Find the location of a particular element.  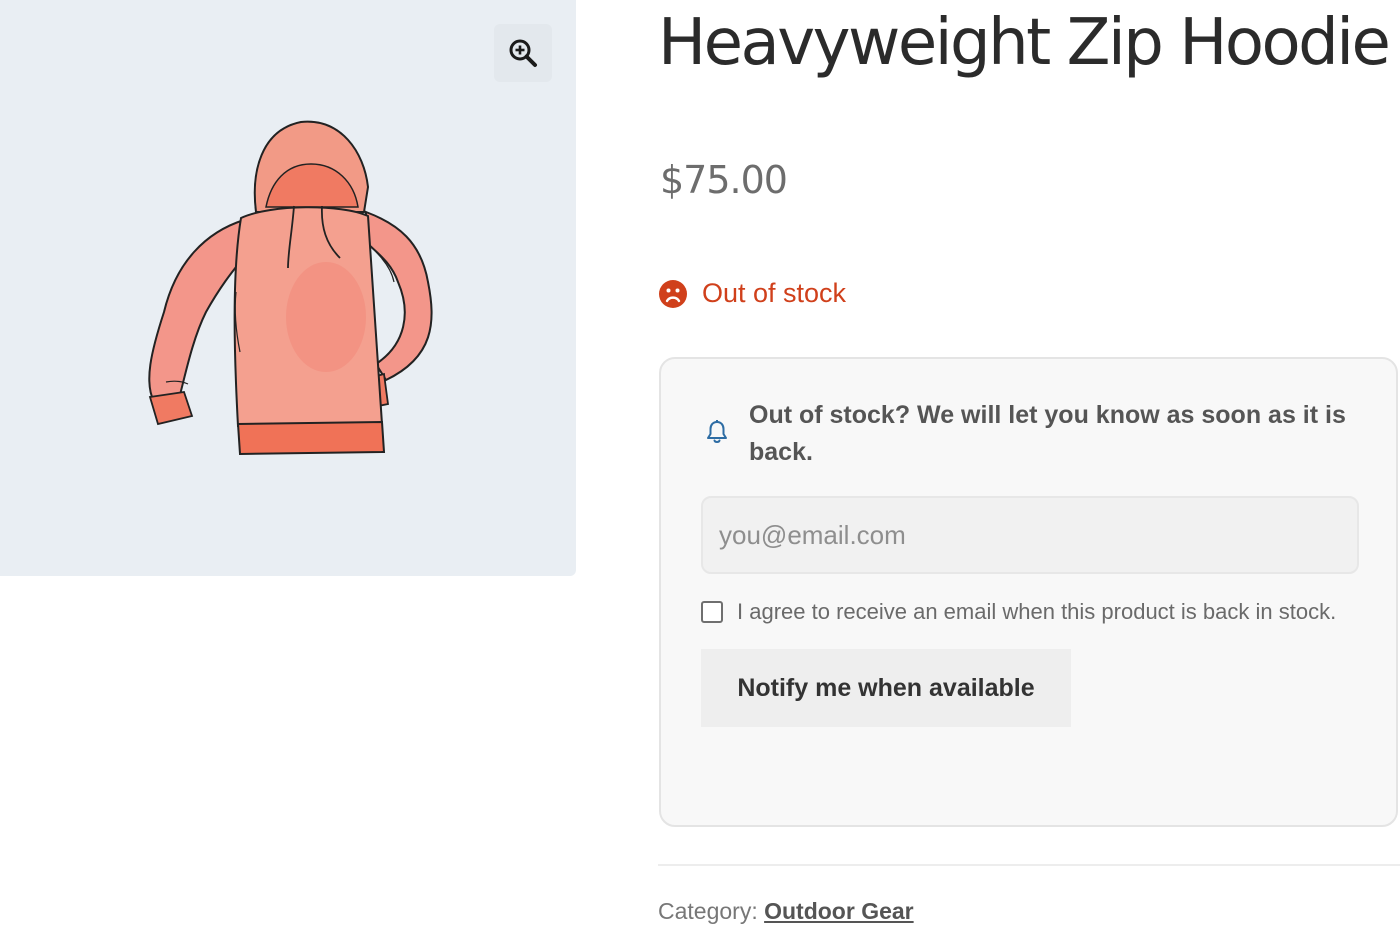

consent-checkbox is located at coordinates (712, 612).